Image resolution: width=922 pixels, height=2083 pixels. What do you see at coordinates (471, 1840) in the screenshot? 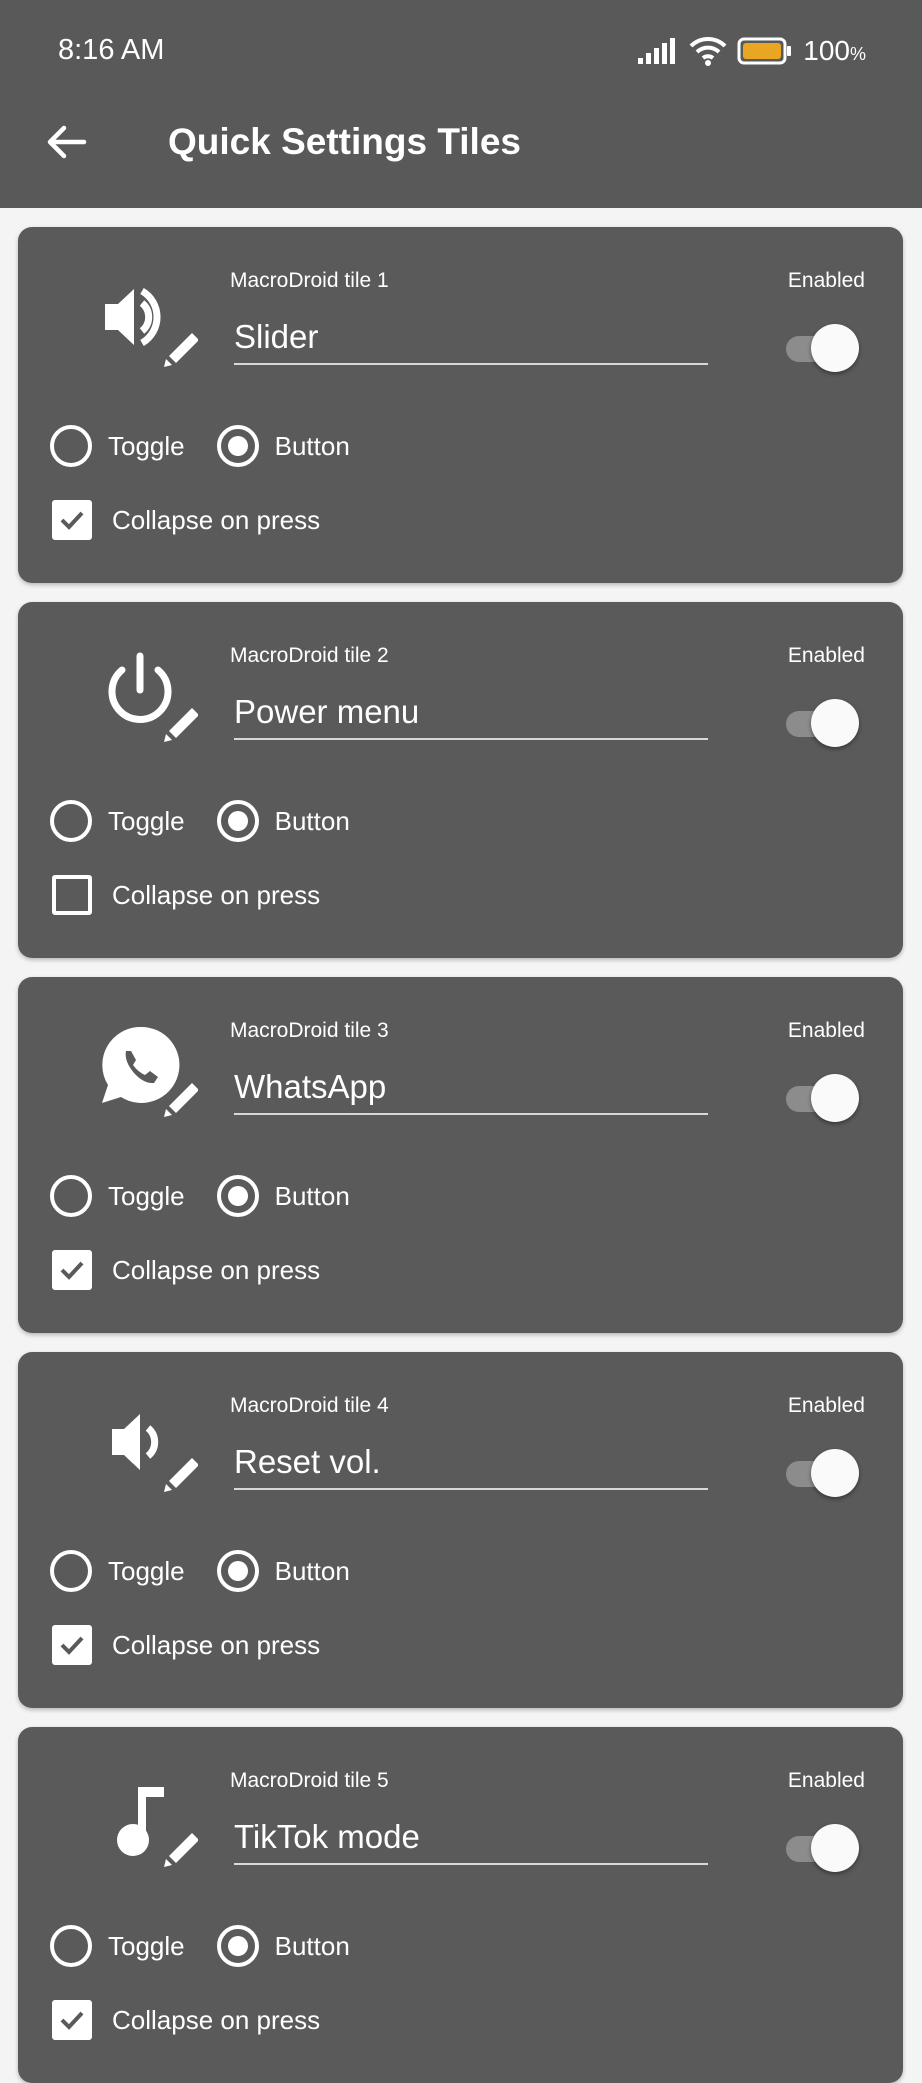
I see `tile-label-field: TikTok mode` at bounding box center [471, 1840].